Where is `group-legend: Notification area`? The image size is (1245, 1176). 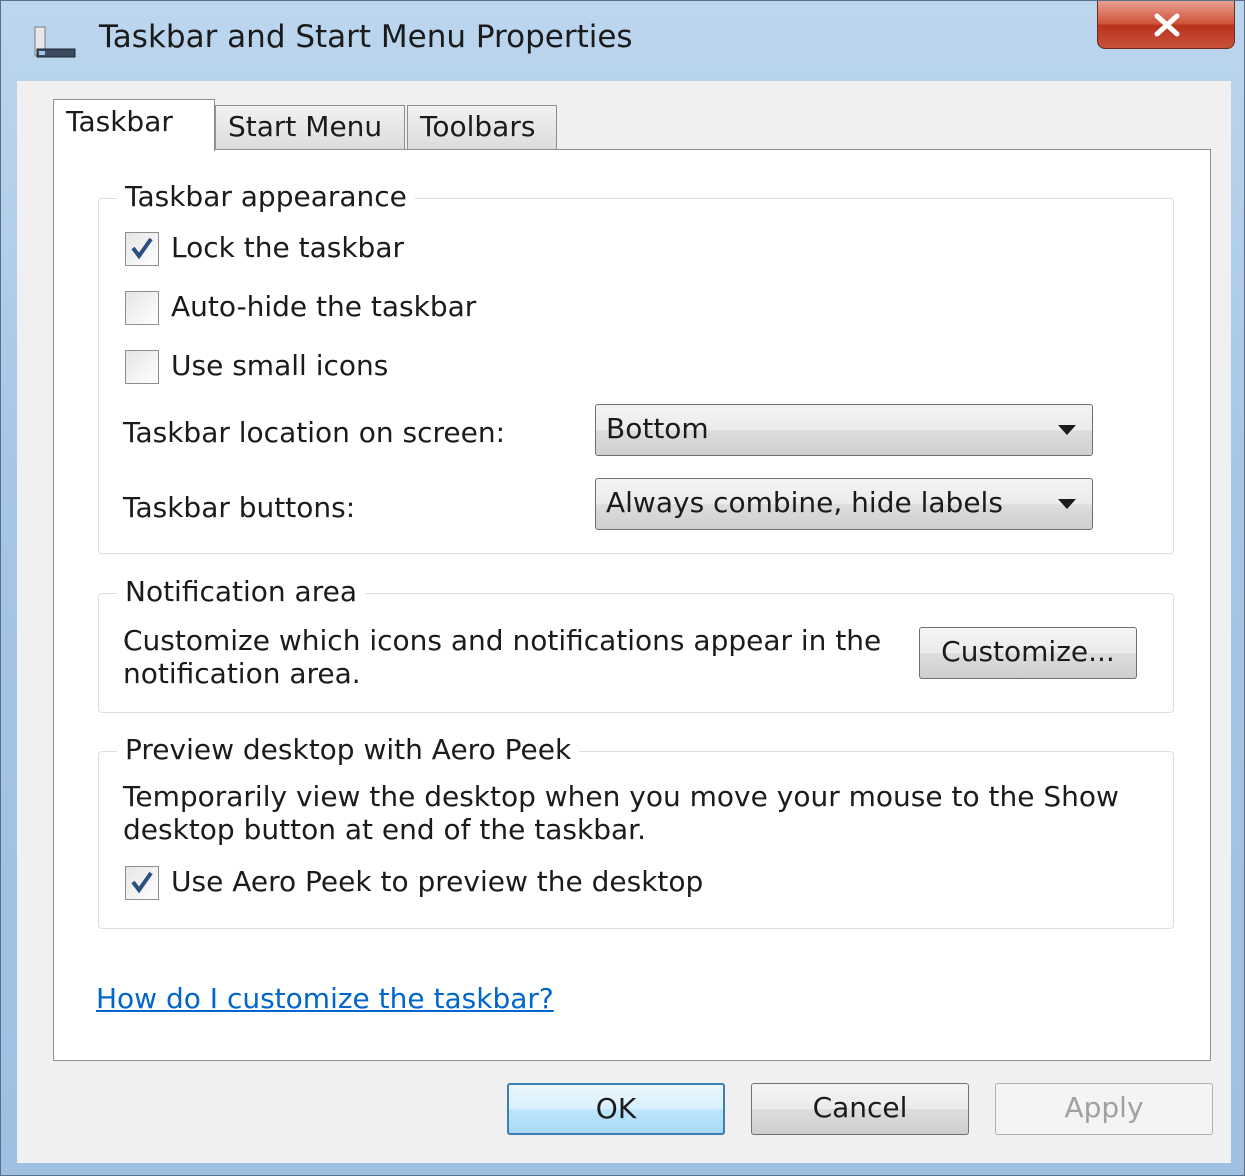 group-legend: Notification area is located at coordinates (241, 591).